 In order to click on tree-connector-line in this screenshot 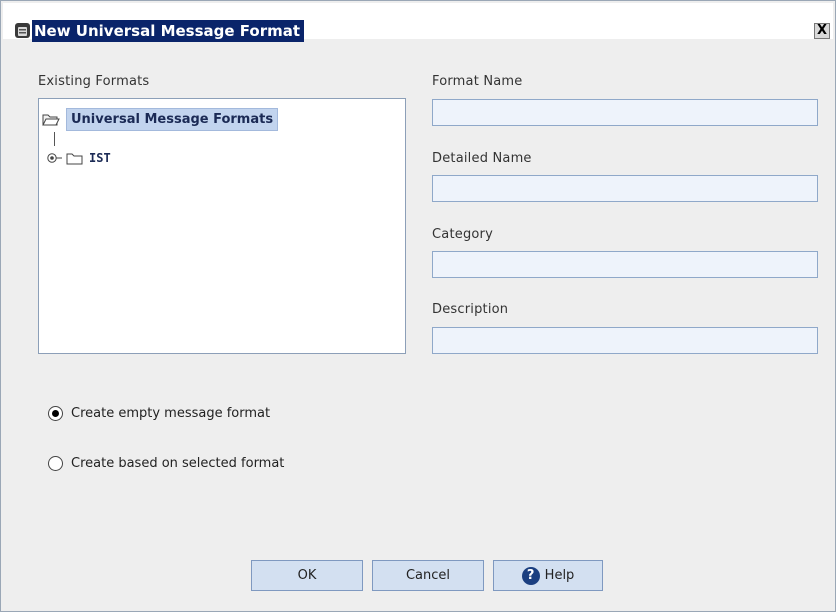, I will do `click(54, 139)`.